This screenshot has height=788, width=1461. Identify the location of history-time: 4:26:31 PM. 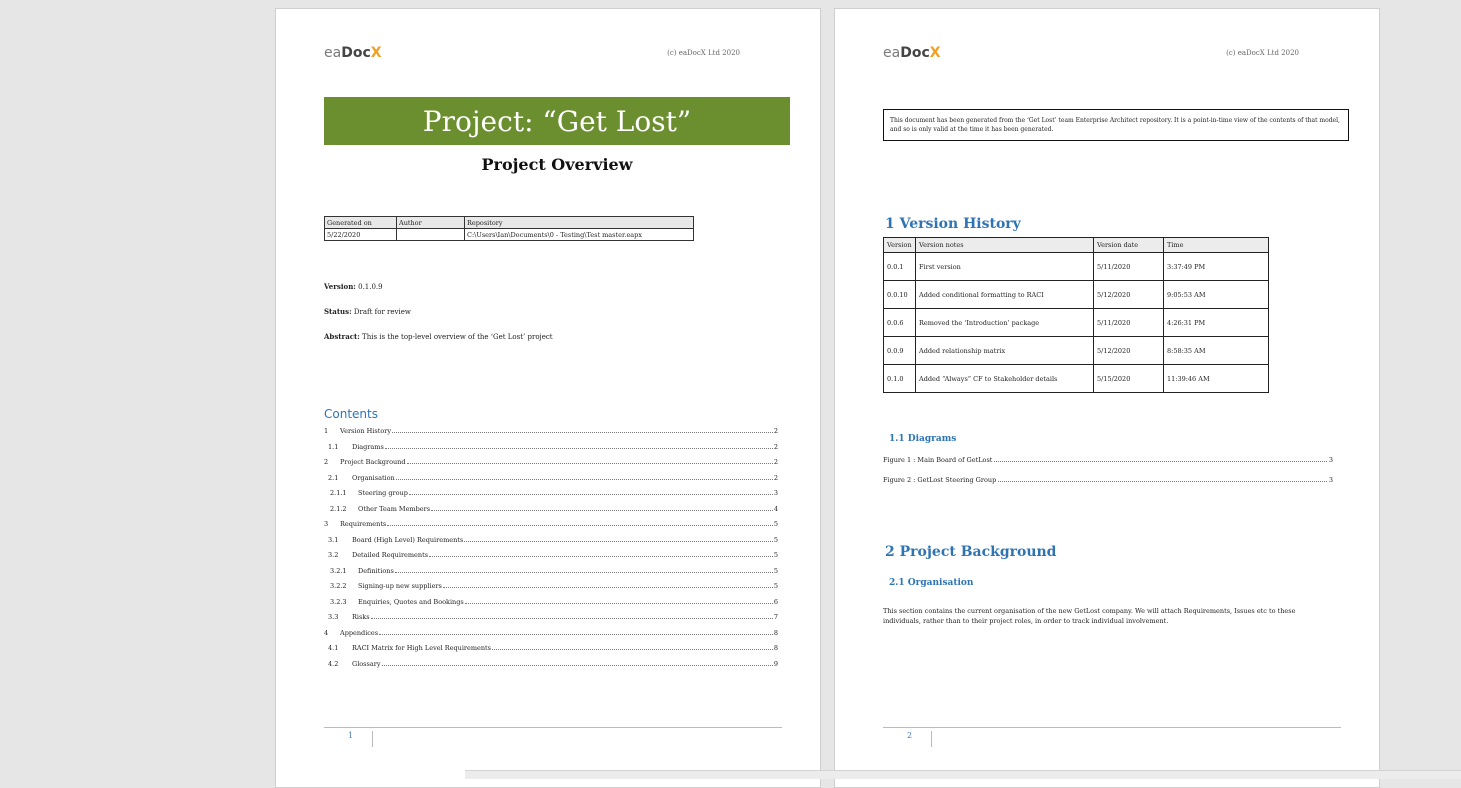
(1216, 322).